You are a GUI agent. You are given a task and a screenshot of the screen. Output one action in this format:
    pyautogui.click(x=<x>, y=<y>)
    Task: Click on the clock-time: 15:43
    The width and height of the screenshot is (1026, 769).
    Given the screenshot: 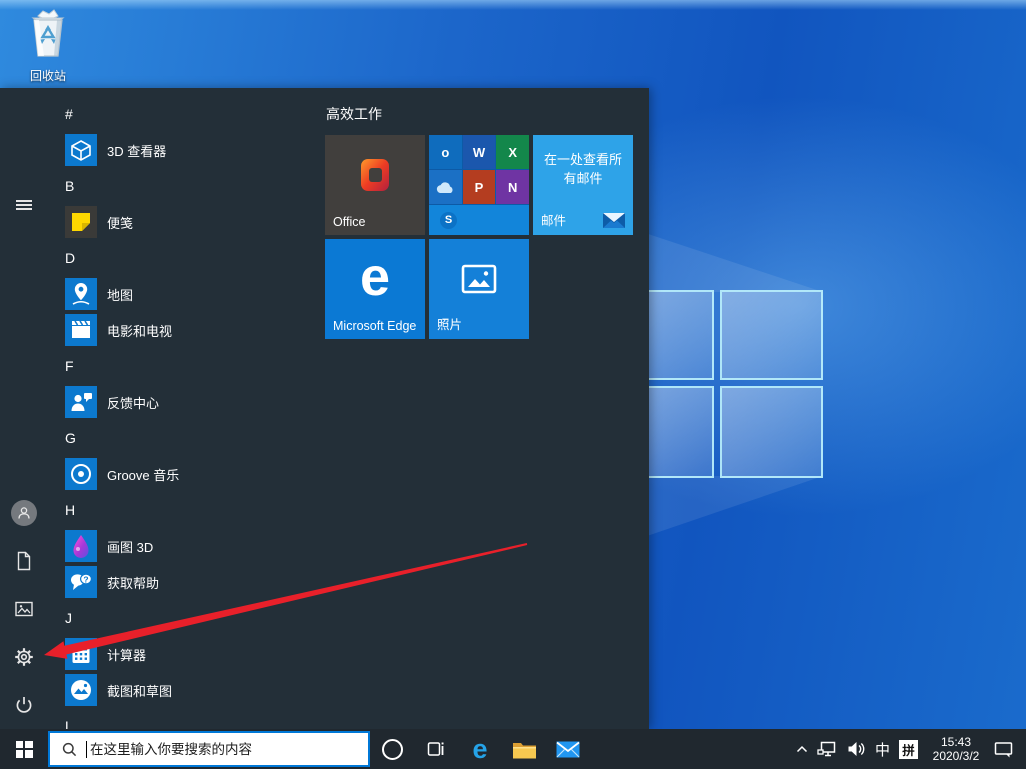 What is the action you would take?
    pyautogui.click(x=956, y=742)
    